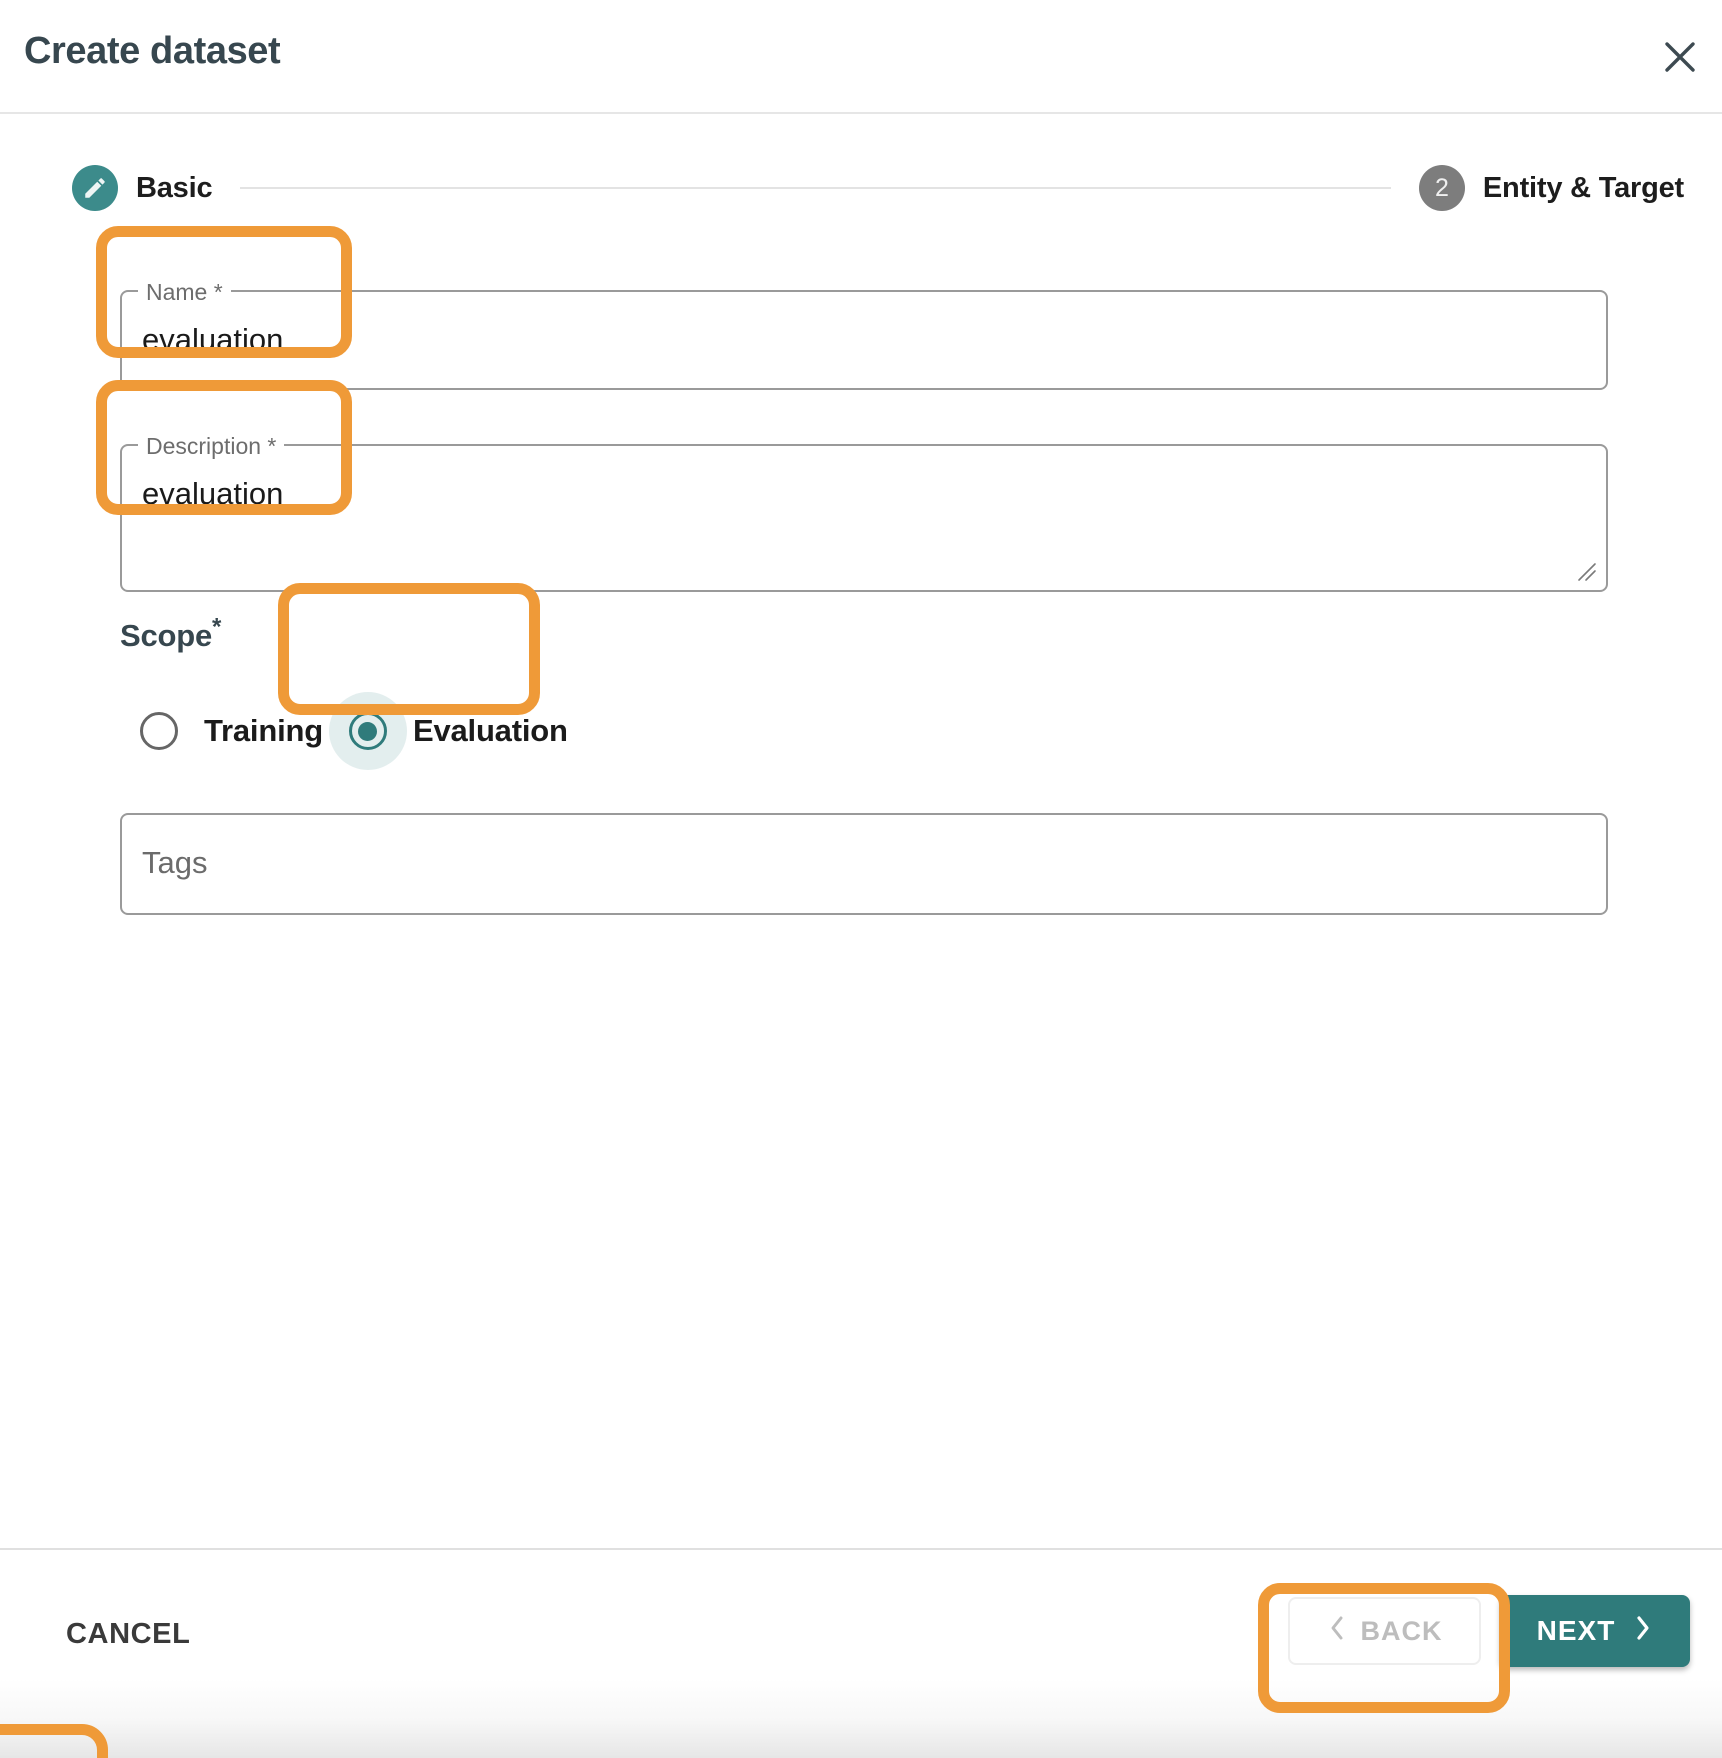  I want to click on step-number-badge: 2, so click(1441, 188).